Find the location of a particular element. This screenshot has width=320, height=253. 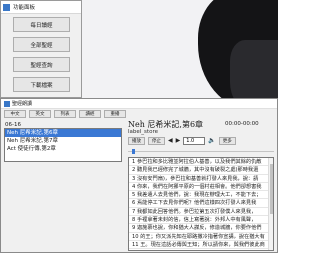

chapter-list-item: Act 使徒行傳,第2章 is located at coordinates (63, 149).